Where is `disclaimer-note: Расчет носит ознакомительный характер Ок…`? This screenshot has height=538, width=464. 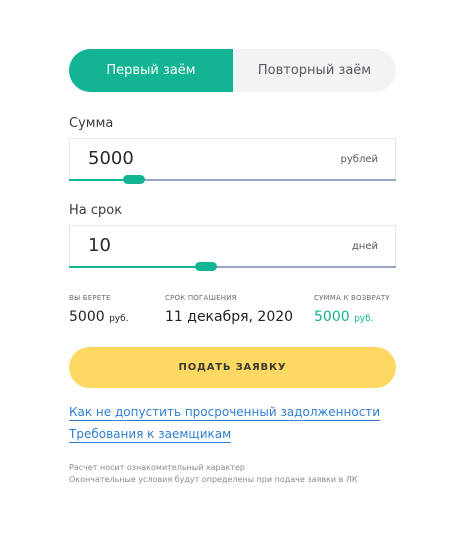 disclaimer-note: Расчет носит ознакомительный характер Ок… is located at coordinates (213, 474).